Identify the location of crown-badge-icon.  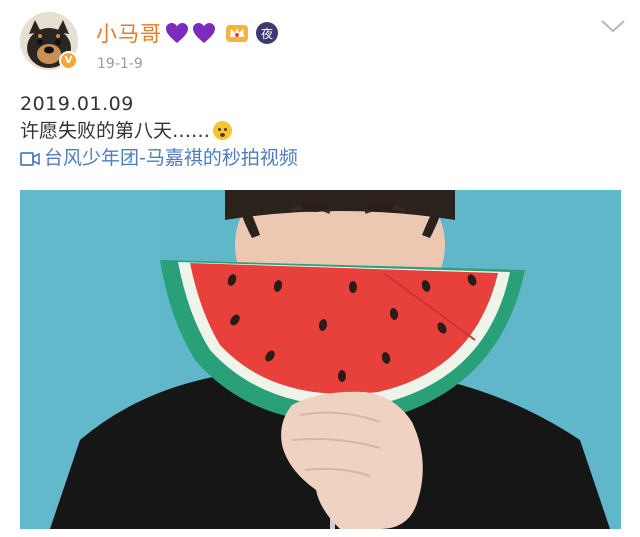
(237, 33).